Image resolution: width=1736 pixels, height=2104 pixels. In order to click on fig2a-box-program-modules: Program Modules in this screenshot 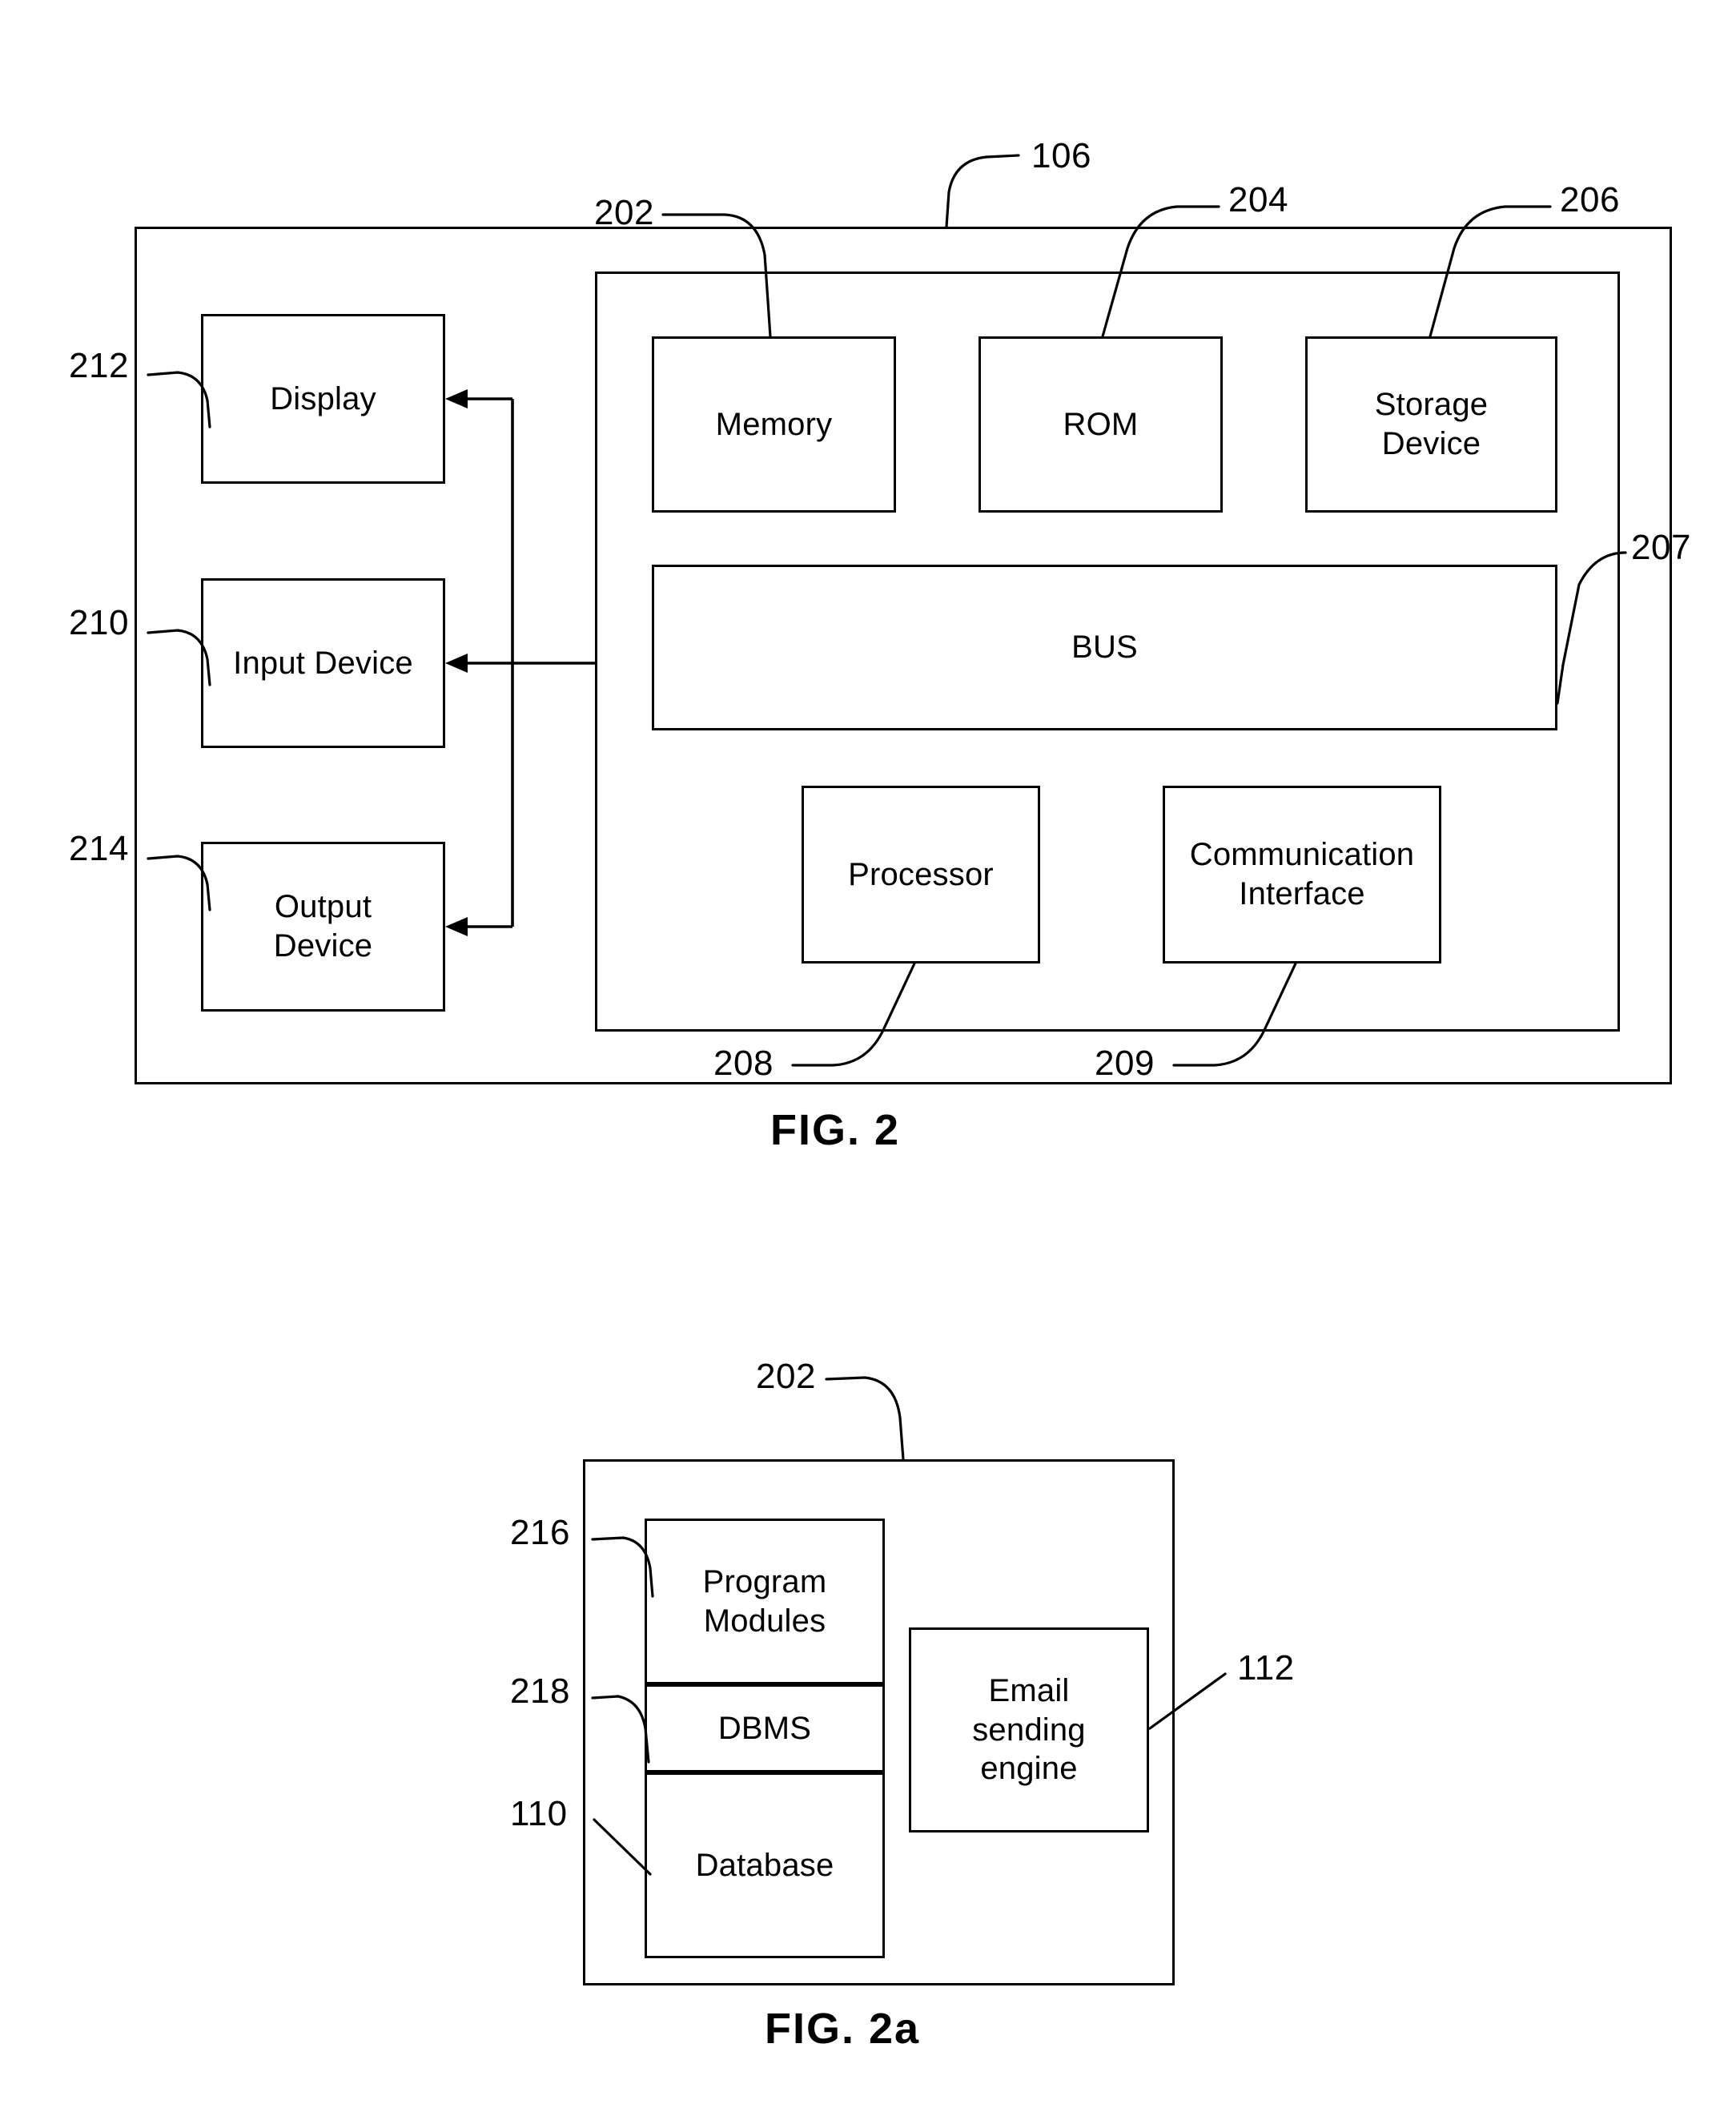, I will do `click(765, 1601)`.